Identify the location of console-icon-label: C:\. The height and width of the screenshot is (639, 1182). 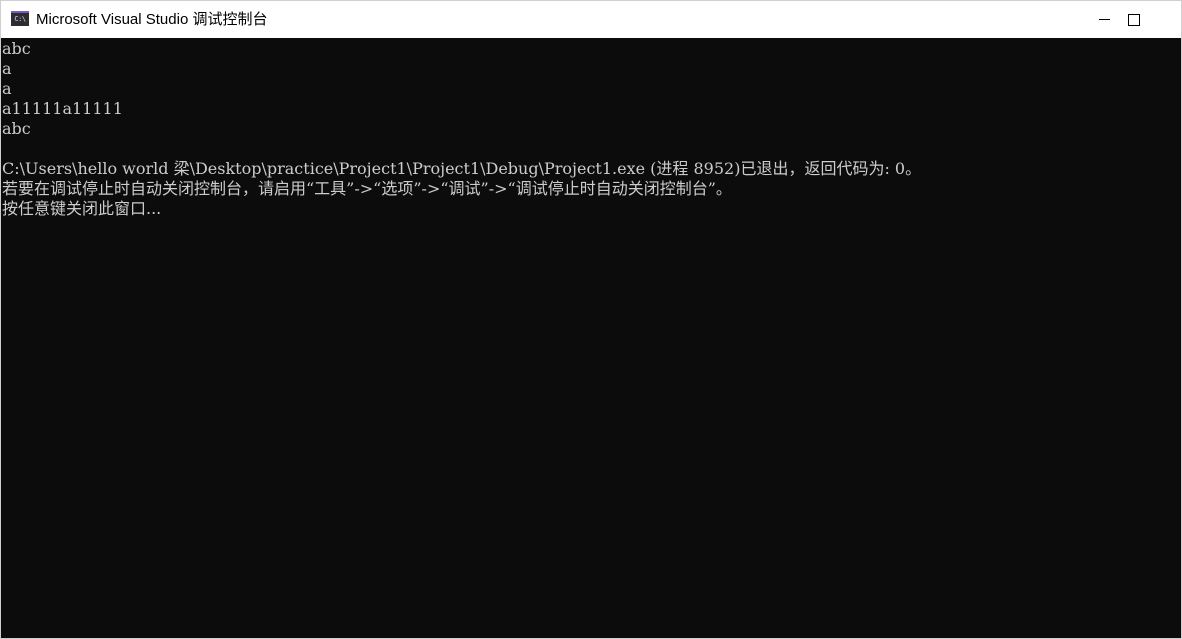
(20, 19).